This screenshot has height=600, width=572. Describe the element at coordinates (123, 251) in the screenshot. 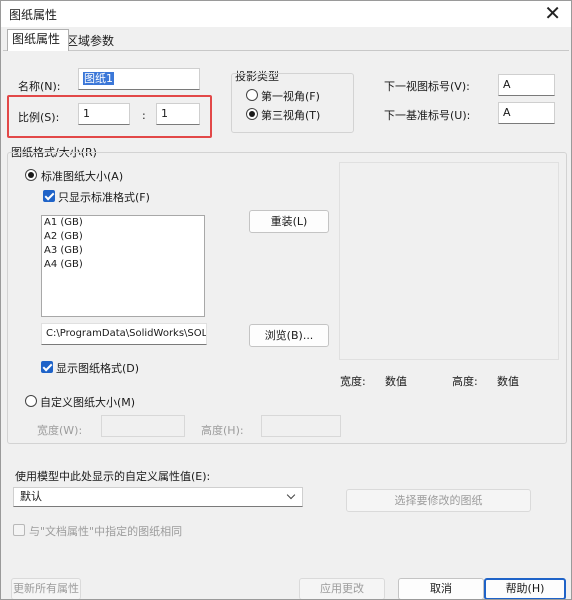

I see `list-item: A3 (GB)` at that location.